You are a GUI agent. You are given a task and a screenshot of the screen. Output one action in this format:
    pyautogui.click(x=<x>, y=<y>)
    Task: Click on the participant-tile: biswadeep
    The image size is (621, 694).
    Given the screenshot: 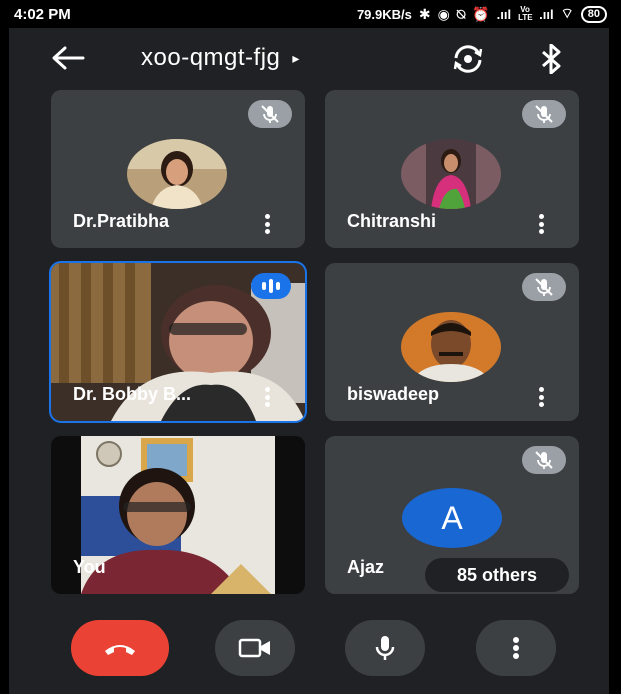 What is the action you would take?
    pyautogui.click(x=452, y=342)
    